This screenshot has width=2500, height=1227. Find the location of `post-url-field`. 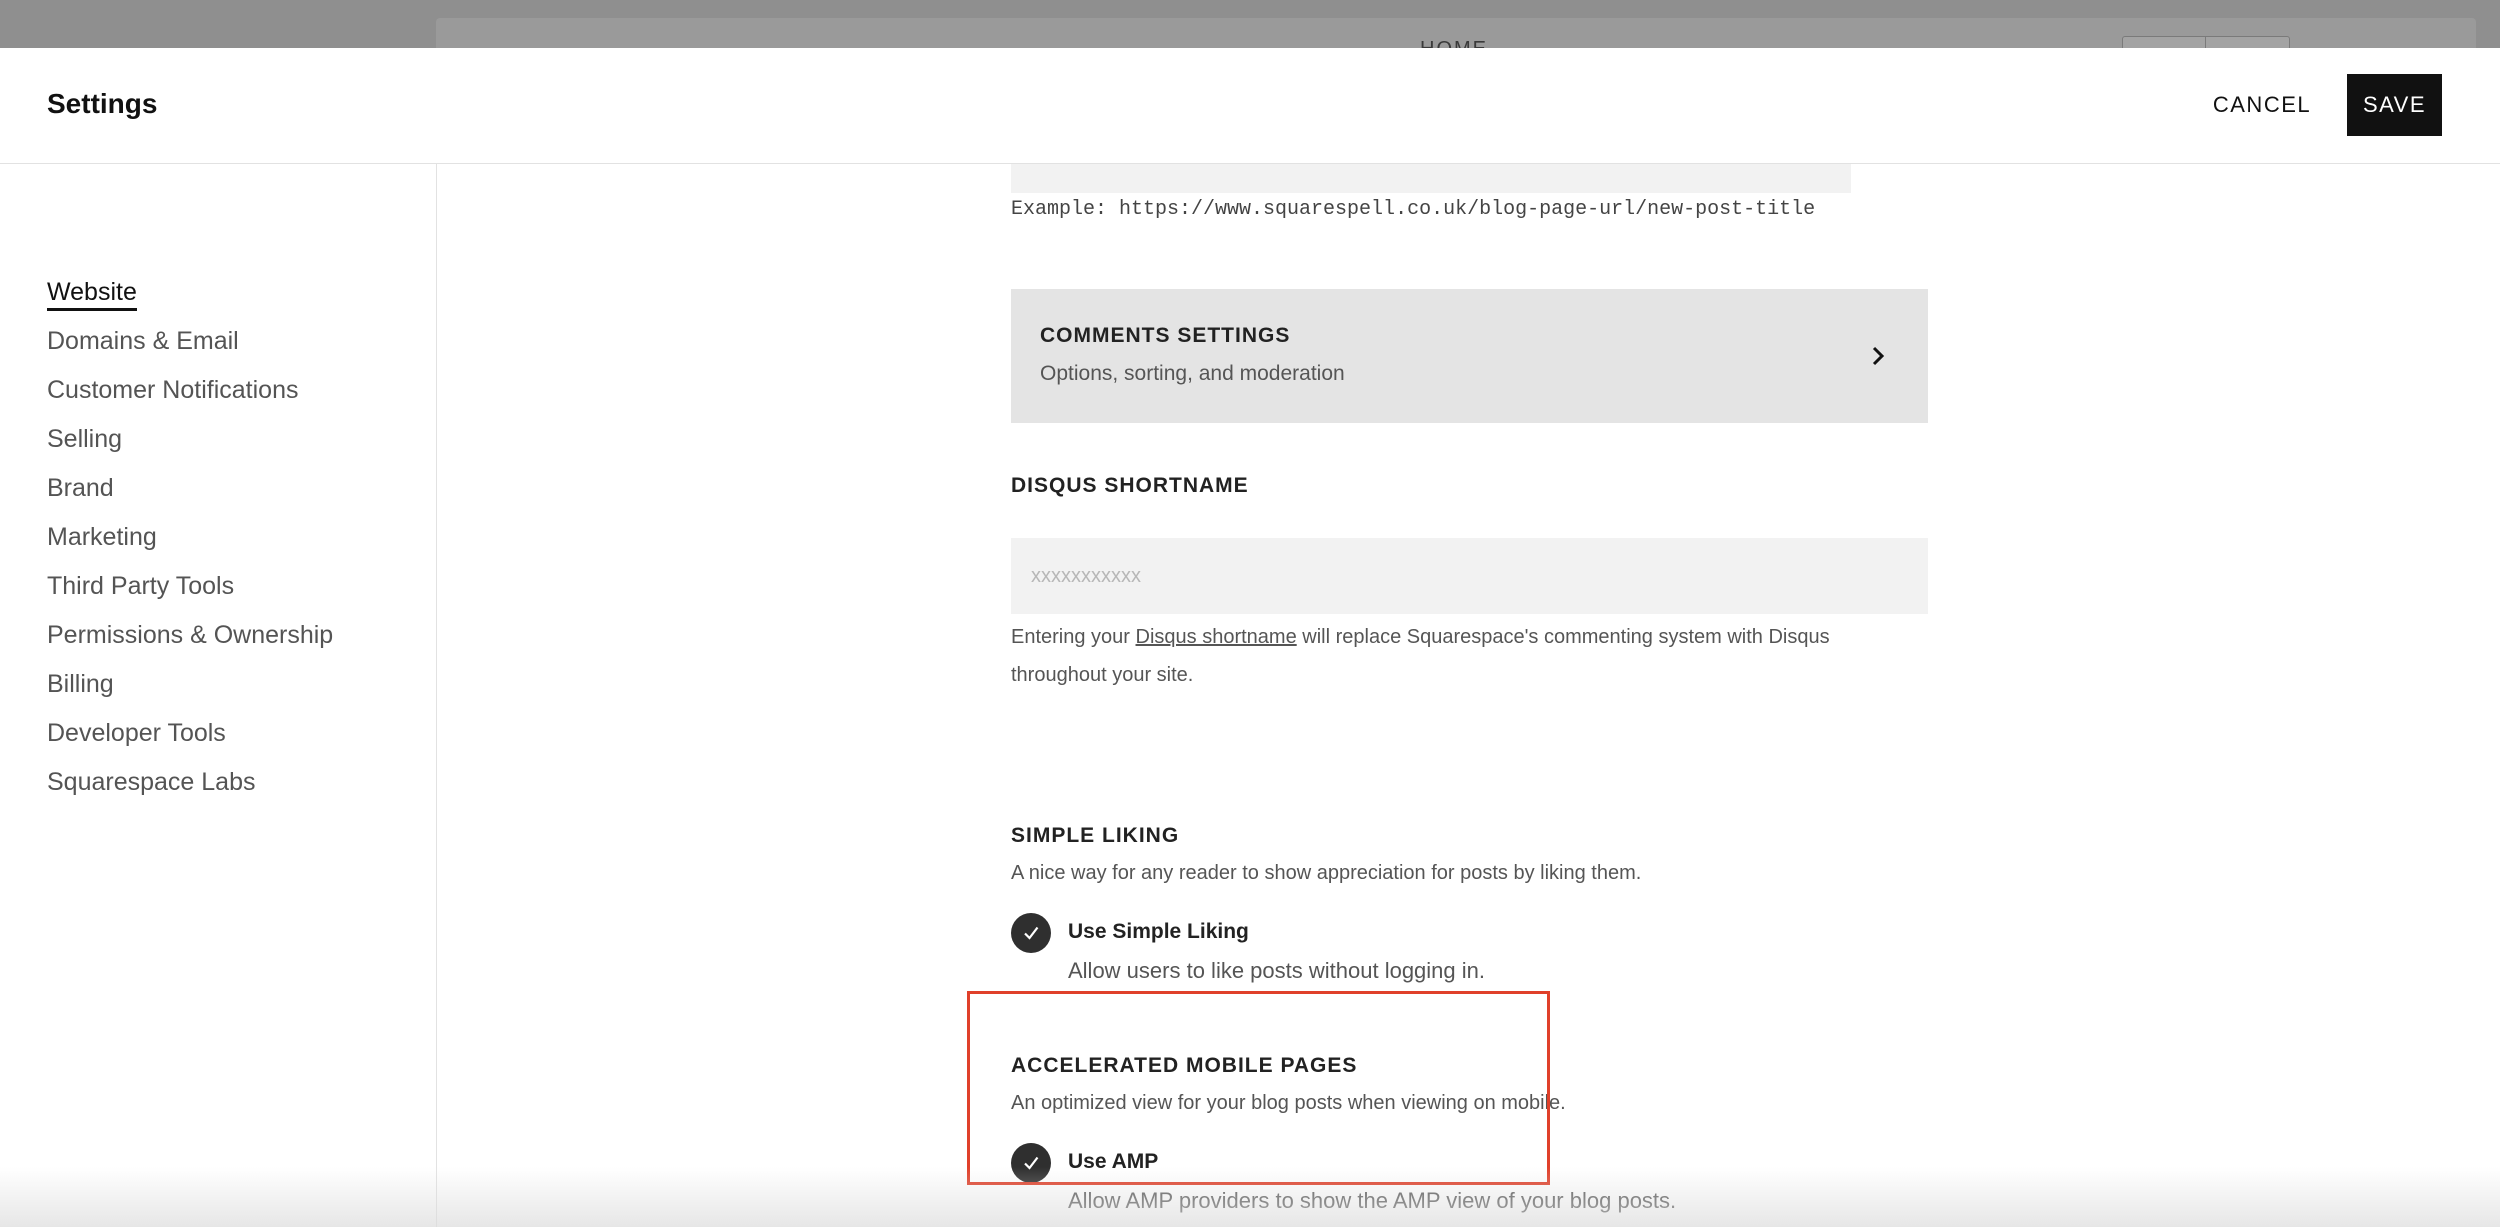

post-url-field is located at coordinates (1431, 178).